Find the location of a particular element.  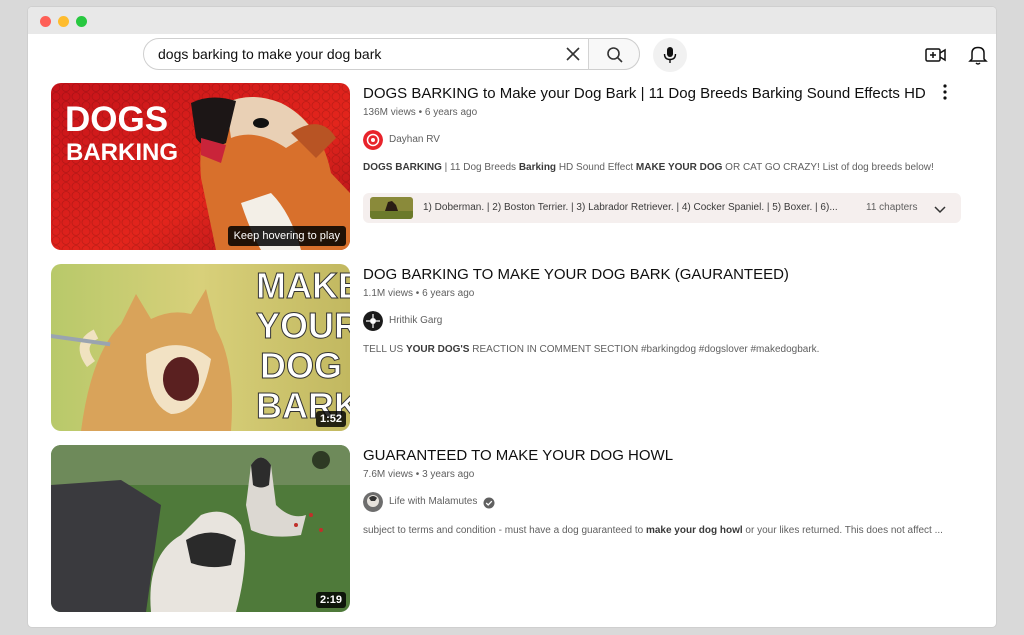

desc-highlight: MAKE YOUR DOG is located at coordinates (679, 167).